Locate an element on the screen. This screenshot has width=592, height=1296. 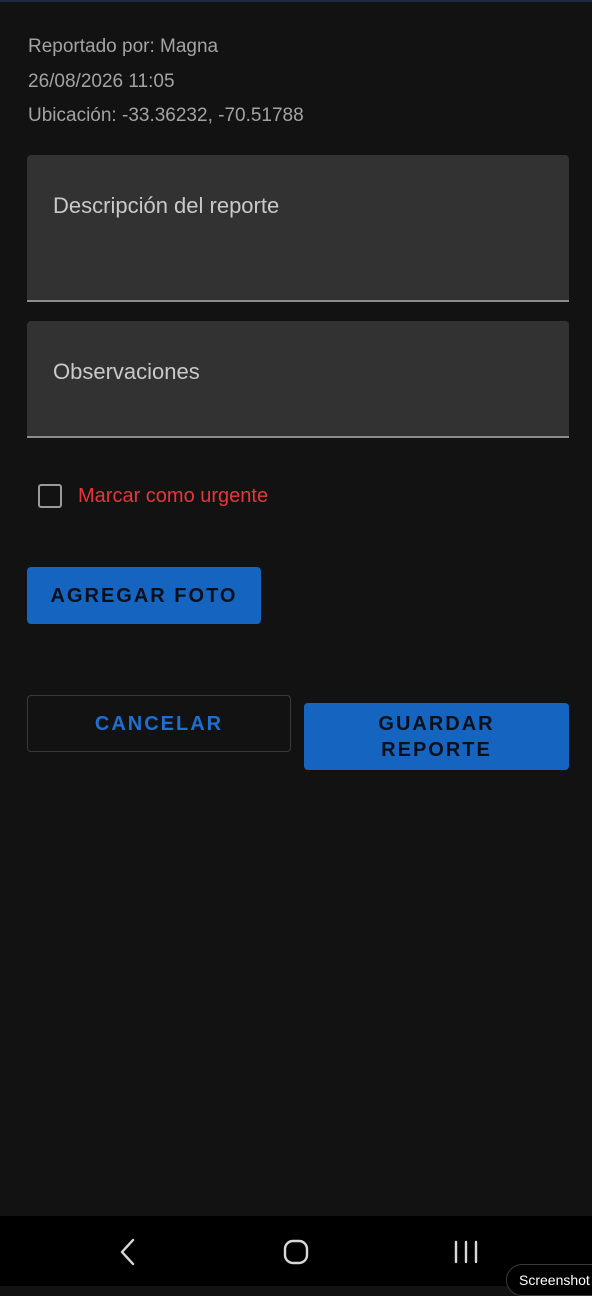
cancel-label: CANCELAR is located at coordinates (159, 723).